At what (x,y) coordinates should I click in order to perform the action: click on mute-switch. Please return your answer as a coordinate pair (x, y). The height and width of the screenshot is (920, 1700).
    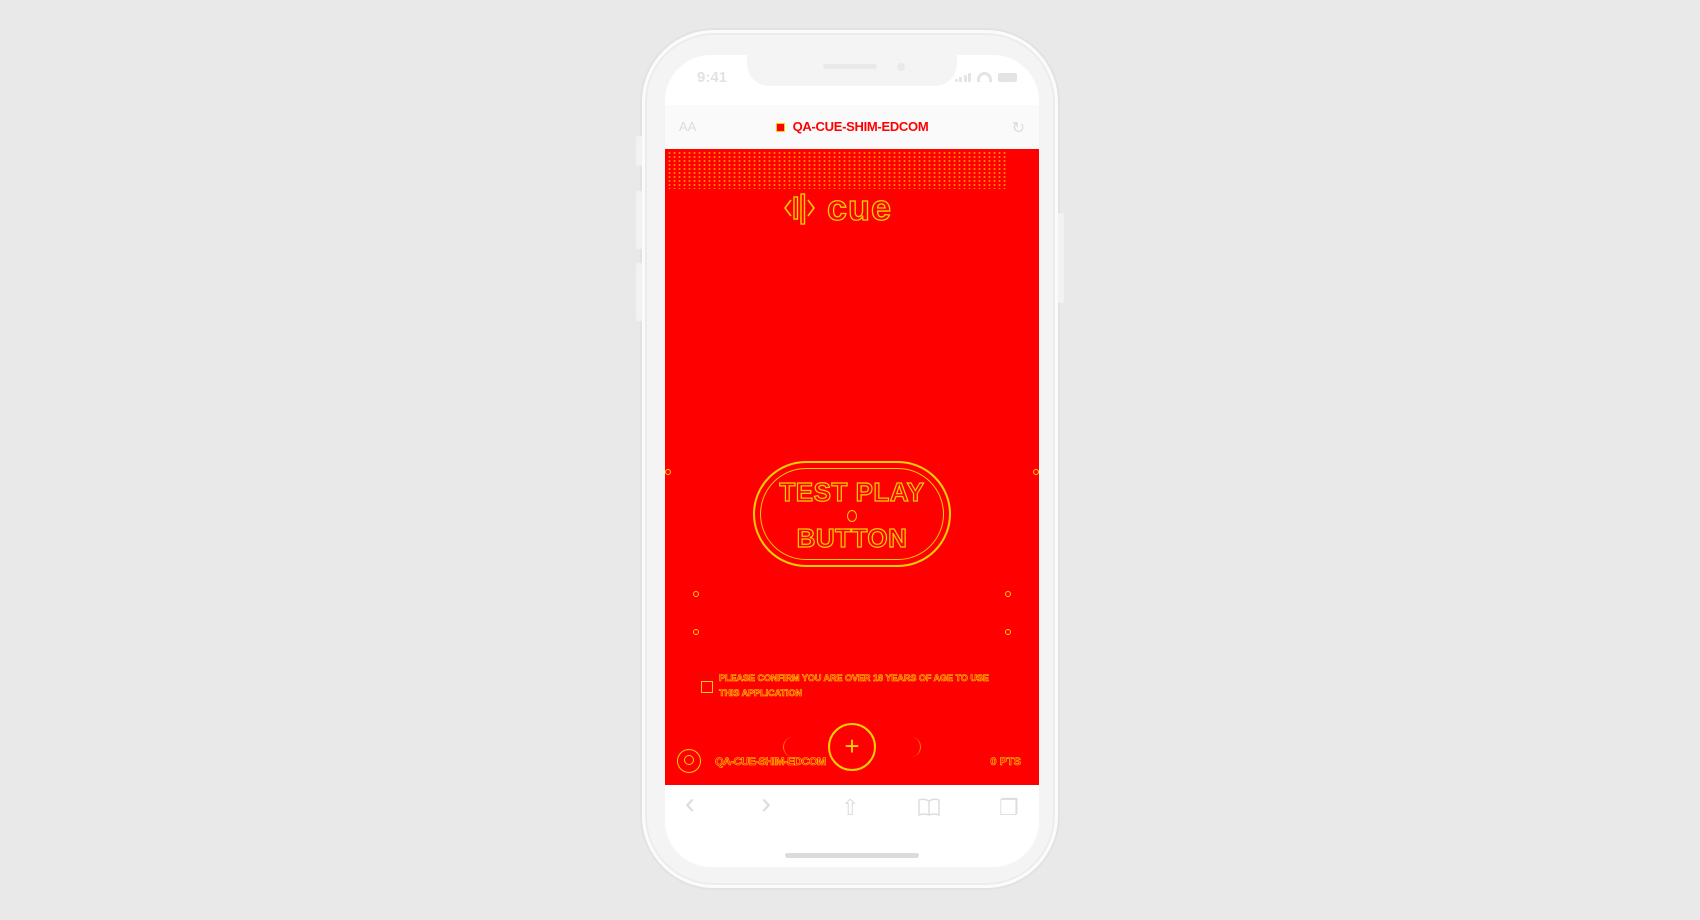
    Looking at the image, I should click on (639, 151).